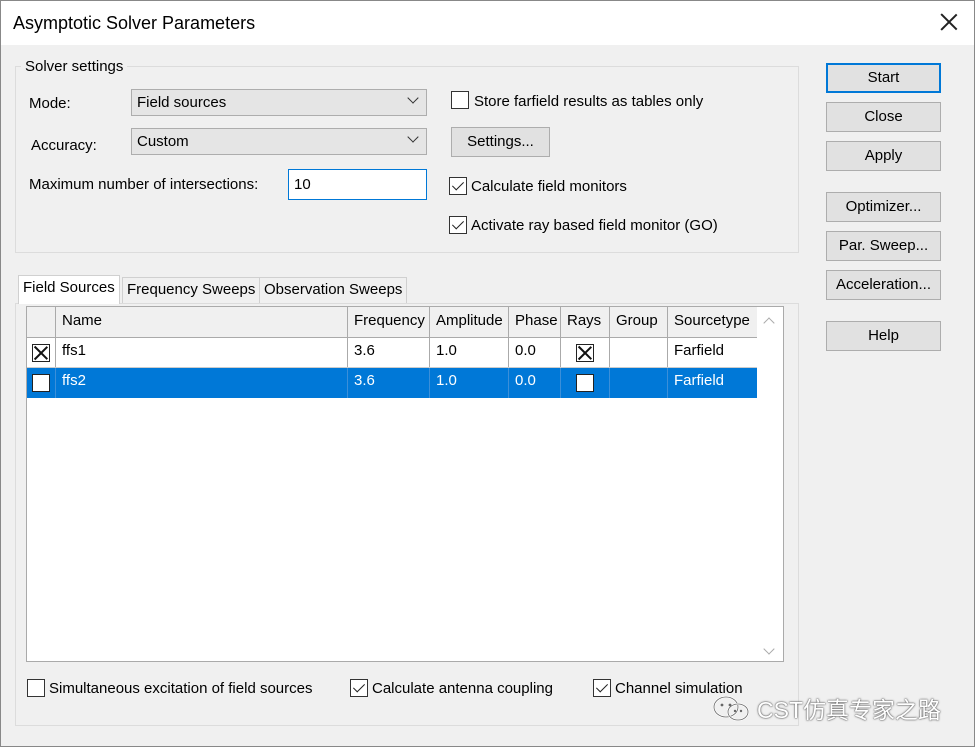 This screenshot has height=747, width=975. Describe the element at coordinates (549, 186) in the screenshot. I see `calc-field-monitors-label: Calculate field monitors` at that location.